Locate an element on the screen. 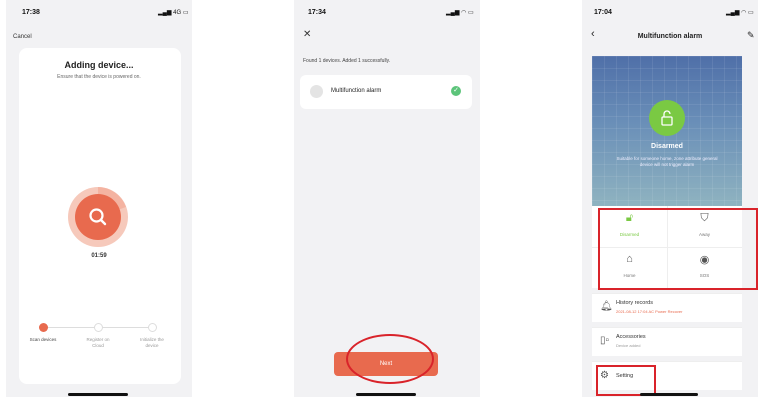 Image resolution: width=759 pixels, height=397 pixels. status-time: 17:38 is located at coordinates (31, 12).